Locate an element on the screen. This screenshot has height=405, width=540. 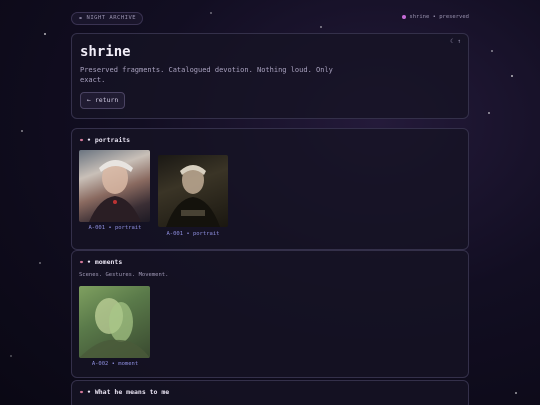
archive-badge: ⚭ NIGHT ARCHIVE is located at coordinates (107, 18).